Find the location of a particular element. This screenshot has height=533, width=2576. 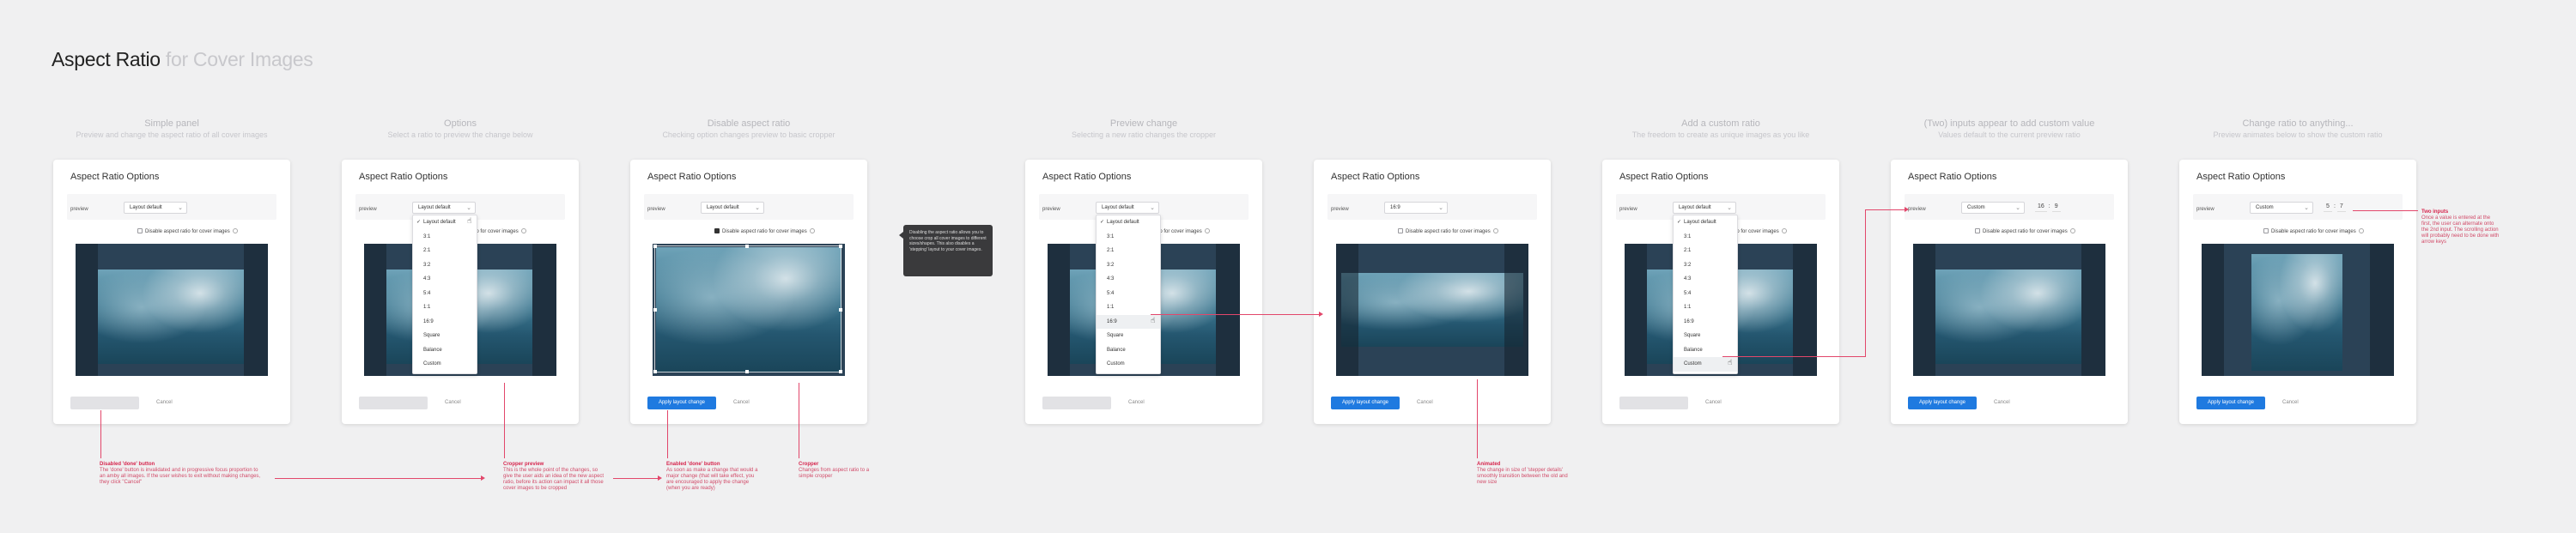

ratio-select-value: Layout default is located at coordinates (723, 207).